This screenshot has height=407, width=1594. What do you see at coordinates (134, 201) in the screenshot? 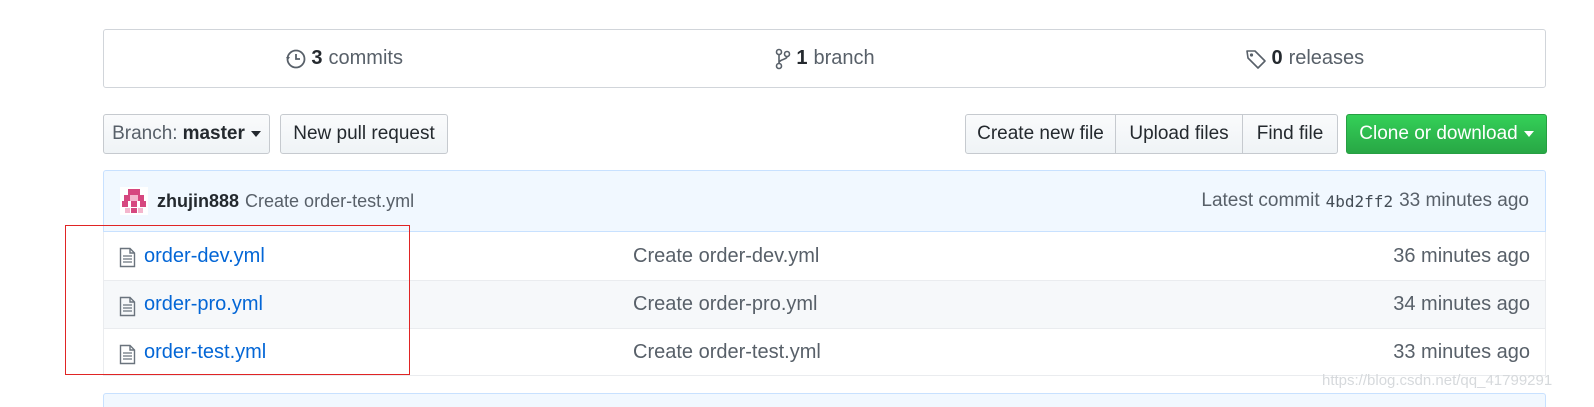
I see `avatar` at bounding box center [134, 201].